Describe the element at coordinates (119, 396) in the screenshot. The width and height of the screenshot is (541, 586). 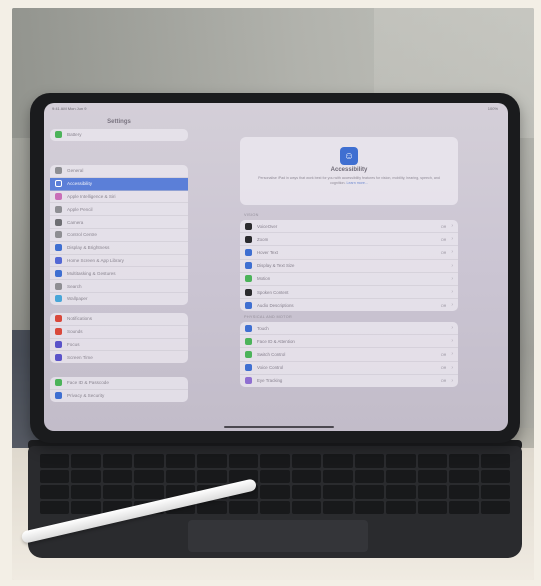
I see `sidebar-item: Privacy & Security` at that location.